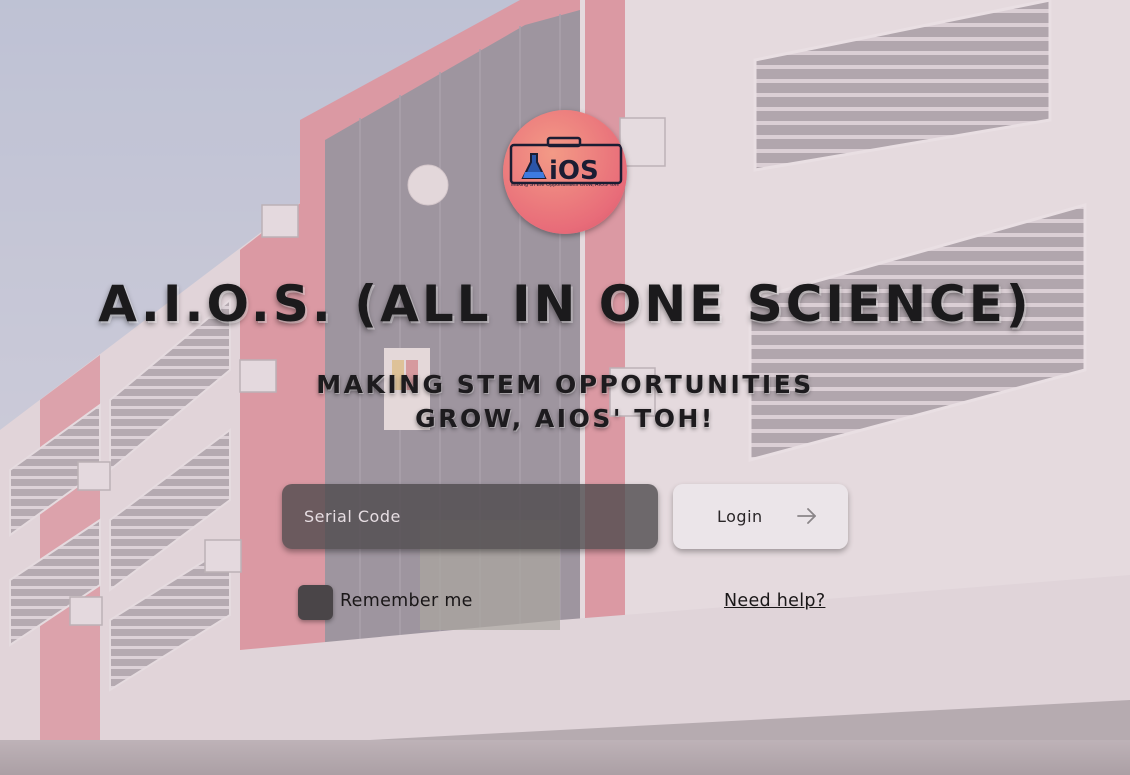 The width and height of the screenshot is (1130, 775). I want to click on serial-code-input, so click(470, 516).